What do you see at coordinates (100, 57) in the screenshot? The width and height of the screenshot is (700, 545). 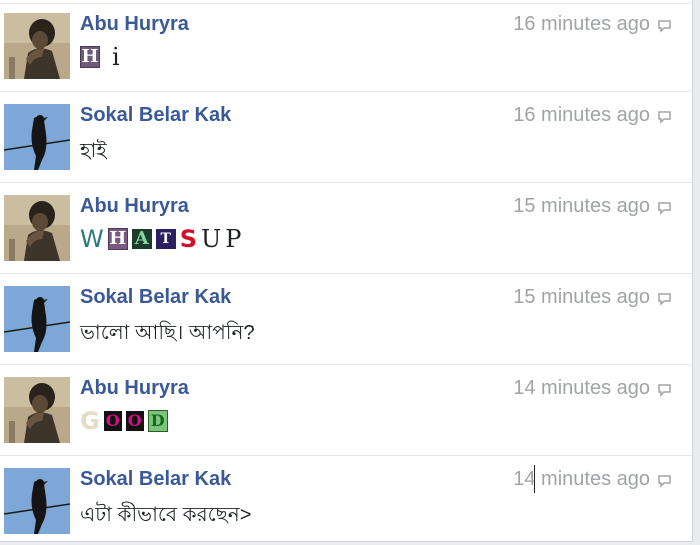 I see `message-text: H i` at bounding box center [100, 57].